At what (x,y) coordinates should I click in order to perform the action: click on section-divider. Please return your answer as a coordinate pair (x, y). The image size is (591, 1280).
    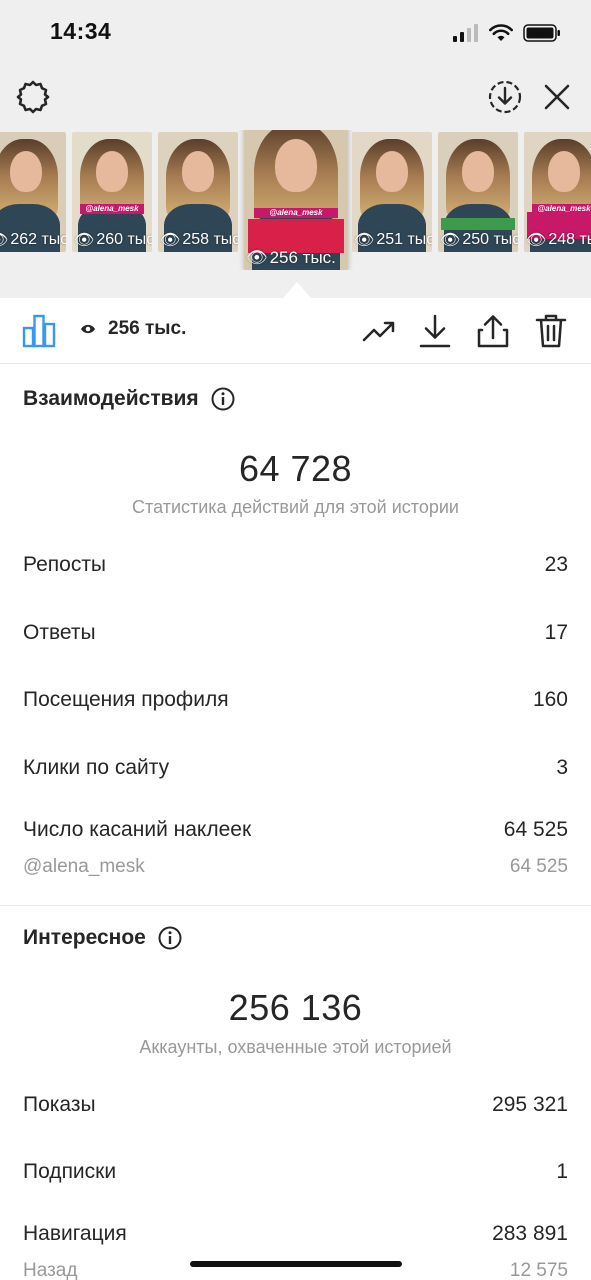
    Looking at the image, I should click on (295, 905).